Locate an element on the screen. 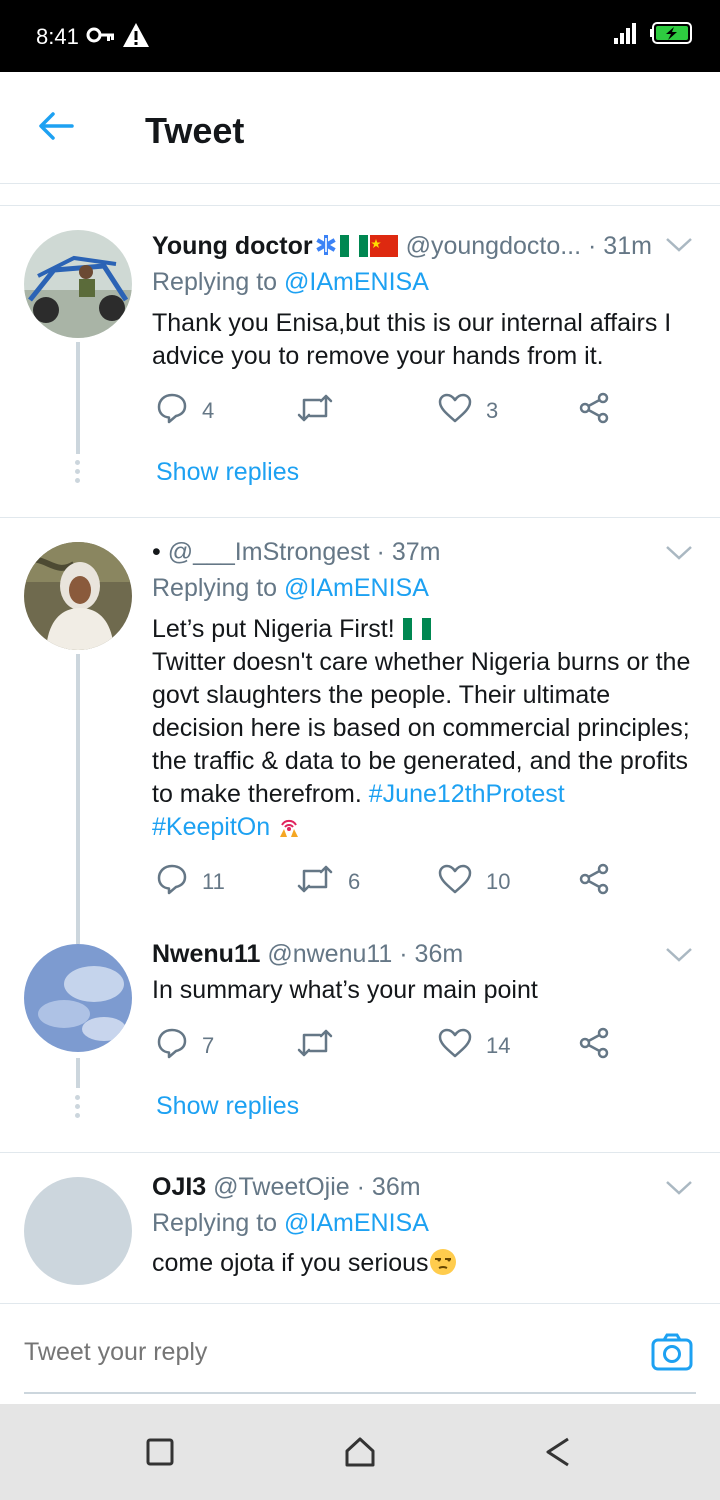  tweet-header: Young doctor @youngdocto... · 31m is located at coordinates (406, 246).